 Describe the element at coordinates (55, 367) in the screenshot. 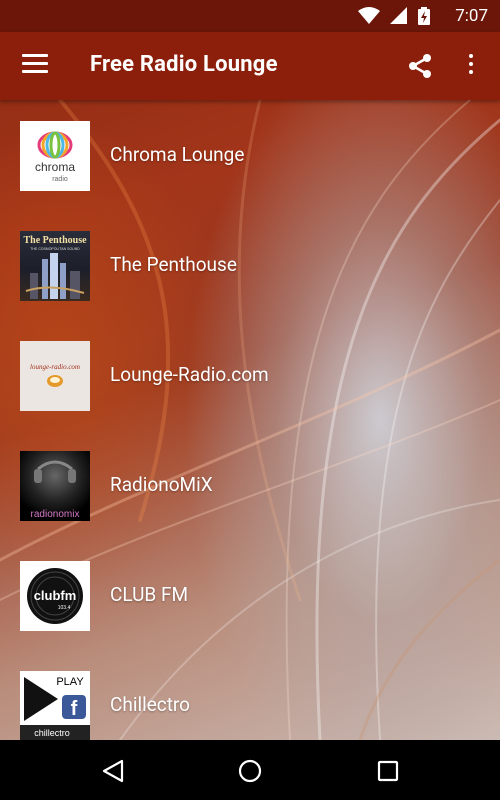

I see `logo-text: lounge-radio.com` at that location.